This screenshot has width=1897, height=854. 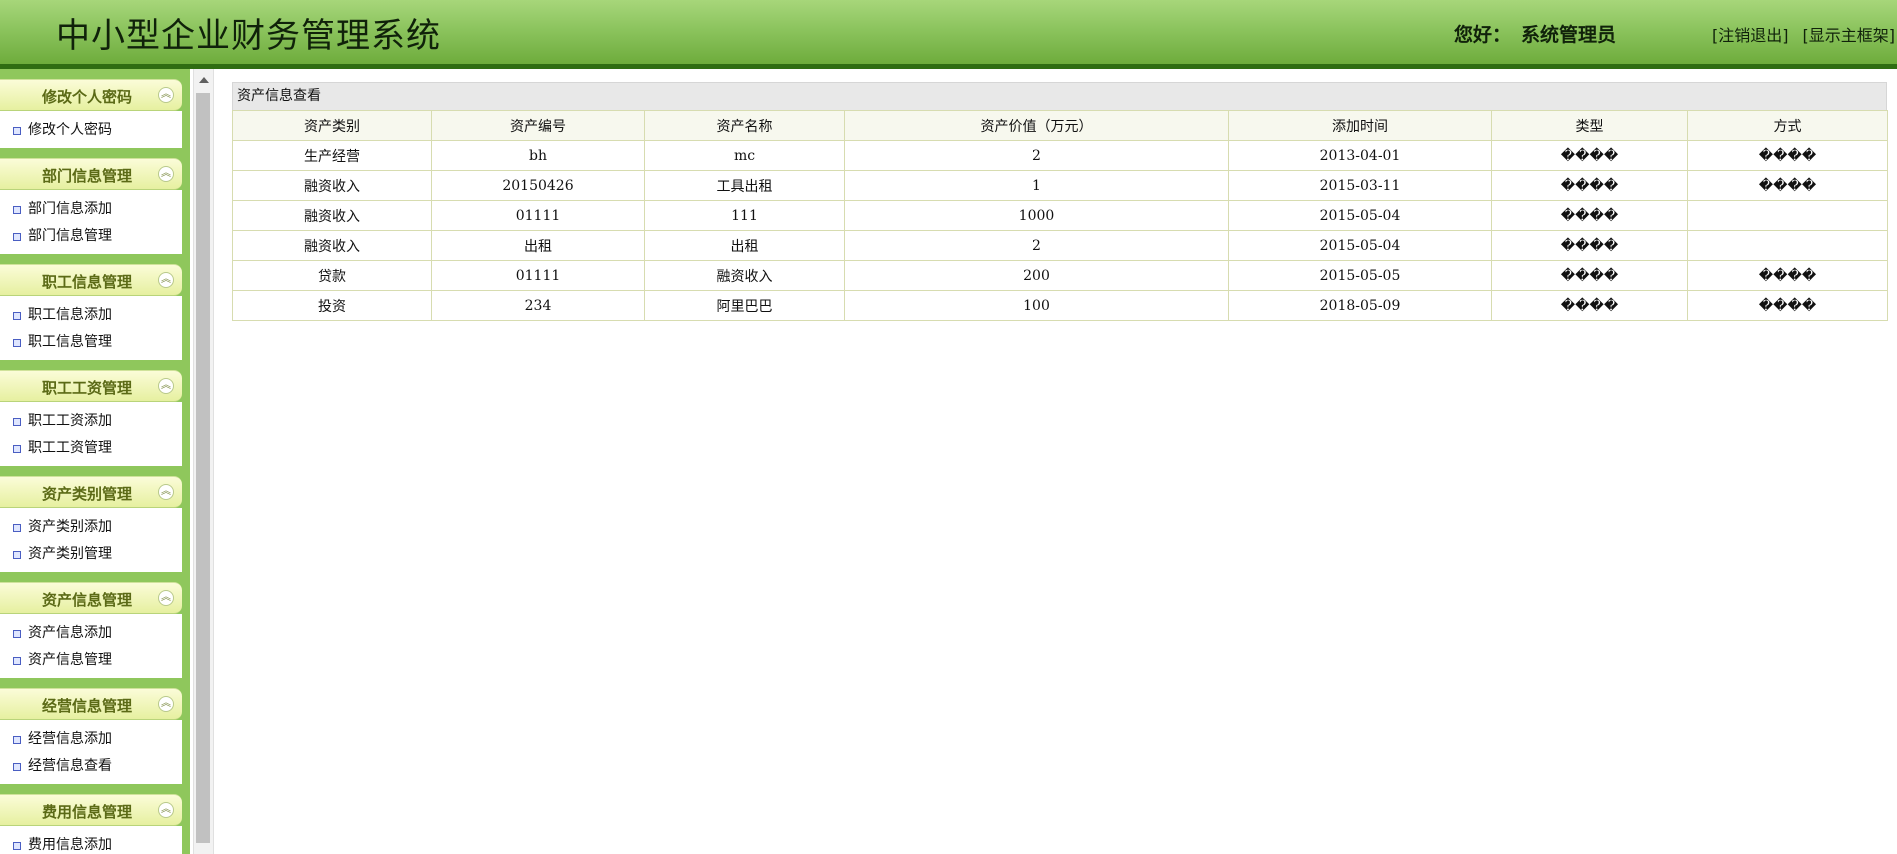 What do you see at coordinates (87, 388) in the screenshot?
I see `menu-group-title: 职工工资管理` at bounding box center [87, 388].